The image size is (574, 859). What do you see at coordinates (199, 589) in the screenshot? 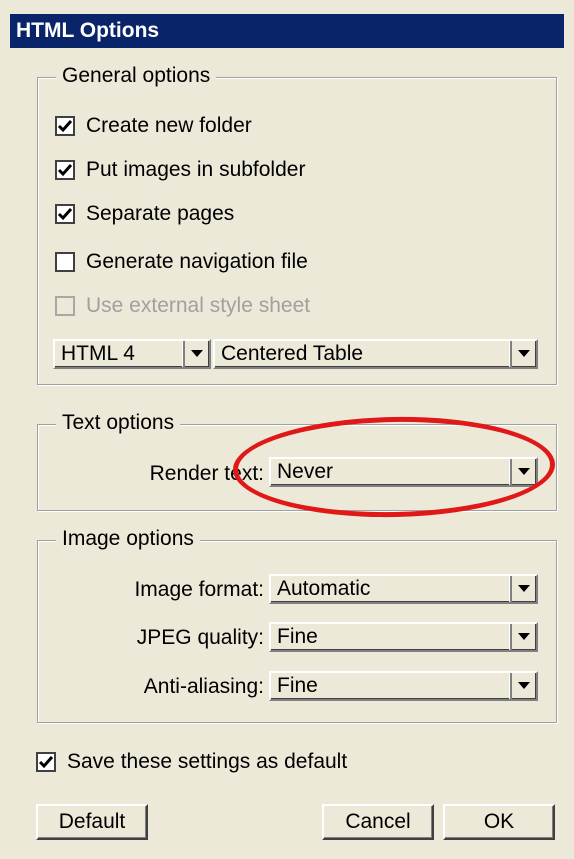
I see `image-format-label: Image format:` at bounding box center [199, 589].